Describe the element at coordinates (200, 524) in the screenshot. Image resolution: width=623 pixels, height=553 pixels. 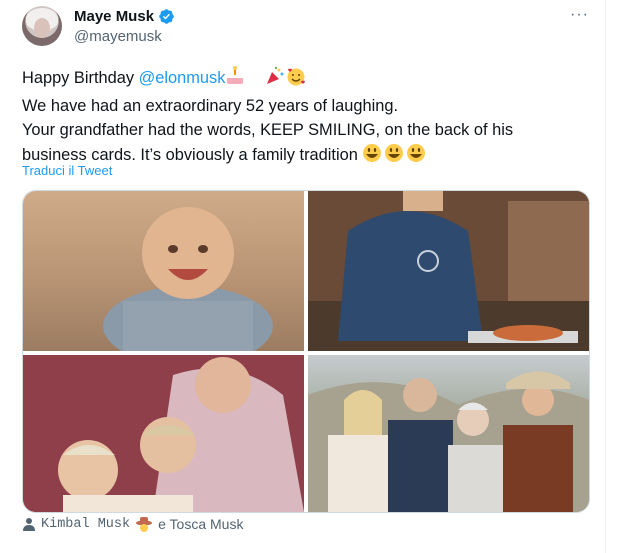
I see `tagged-user-tosca: e Tosca Musk` at that location.